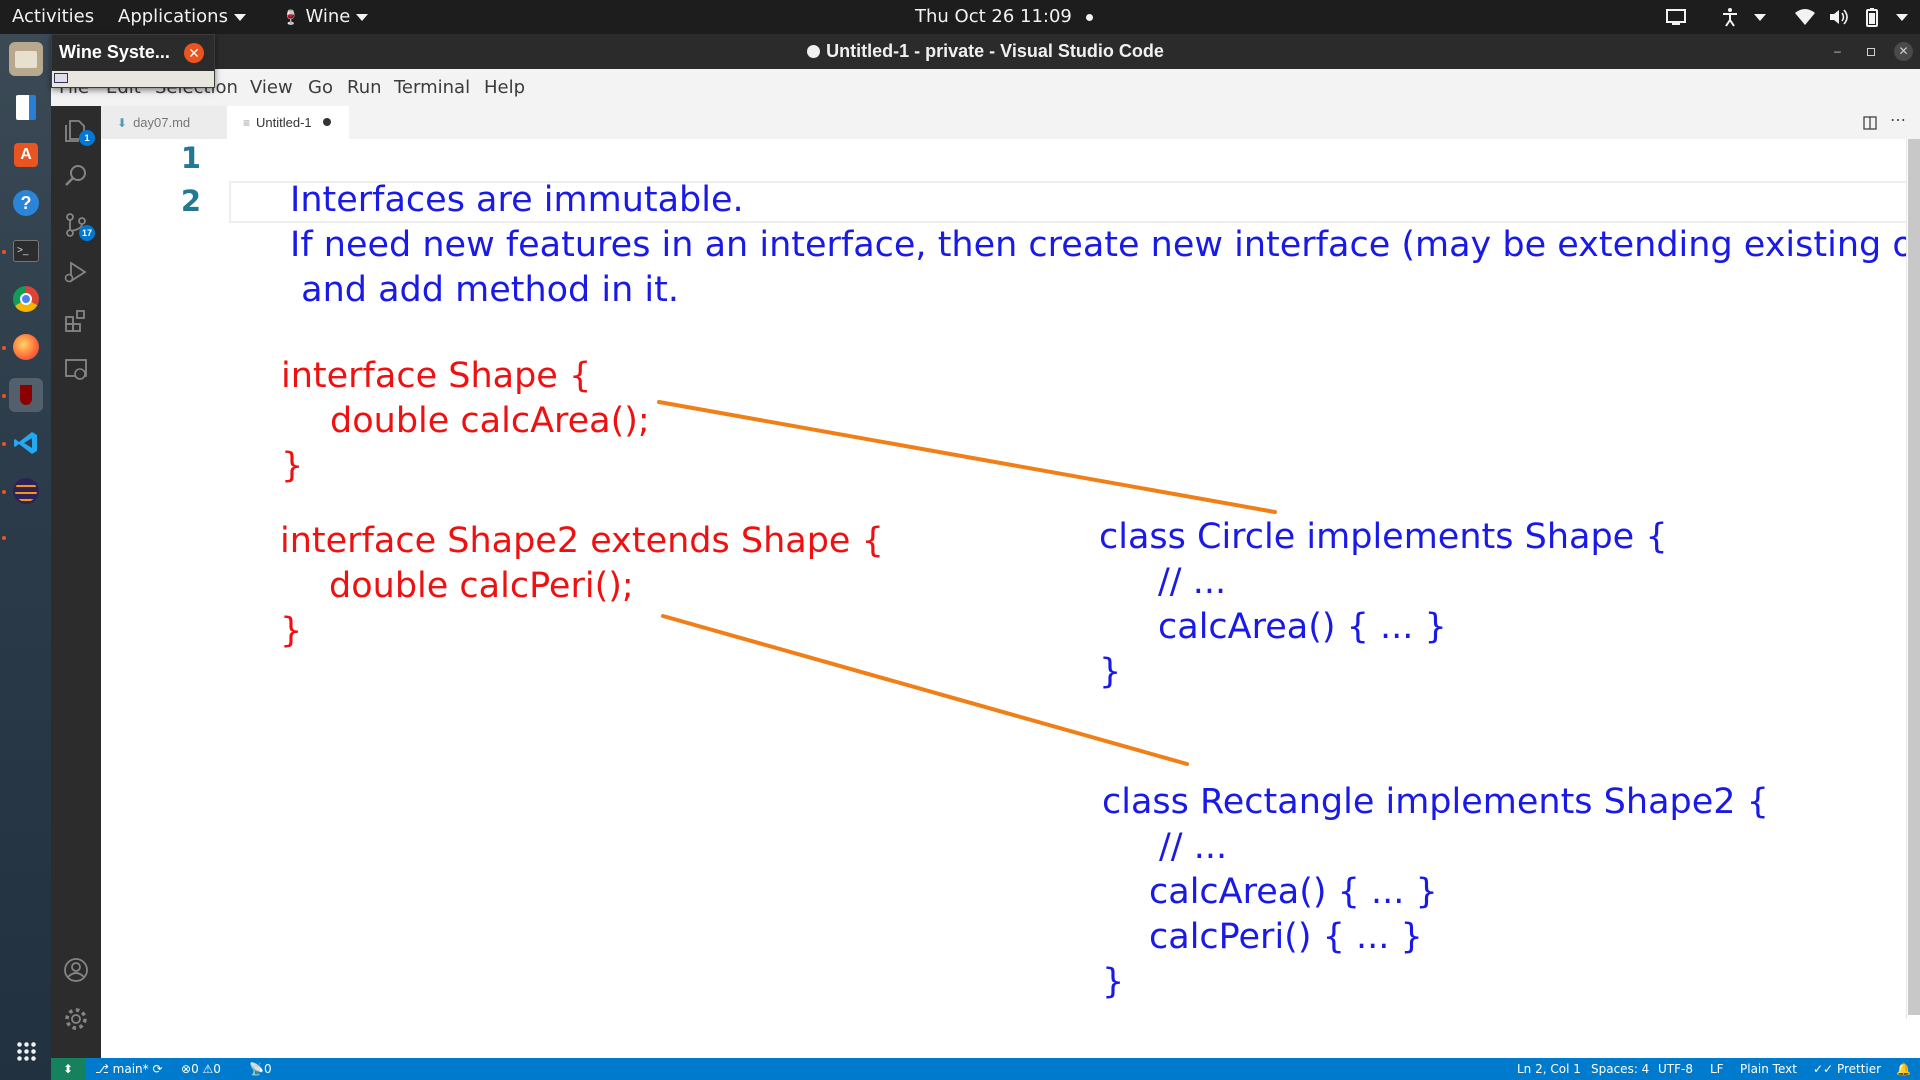 This screenshot has width=1920, height=1080. I want to click on terminal-glyph-icon: >_, so click(26, 251).